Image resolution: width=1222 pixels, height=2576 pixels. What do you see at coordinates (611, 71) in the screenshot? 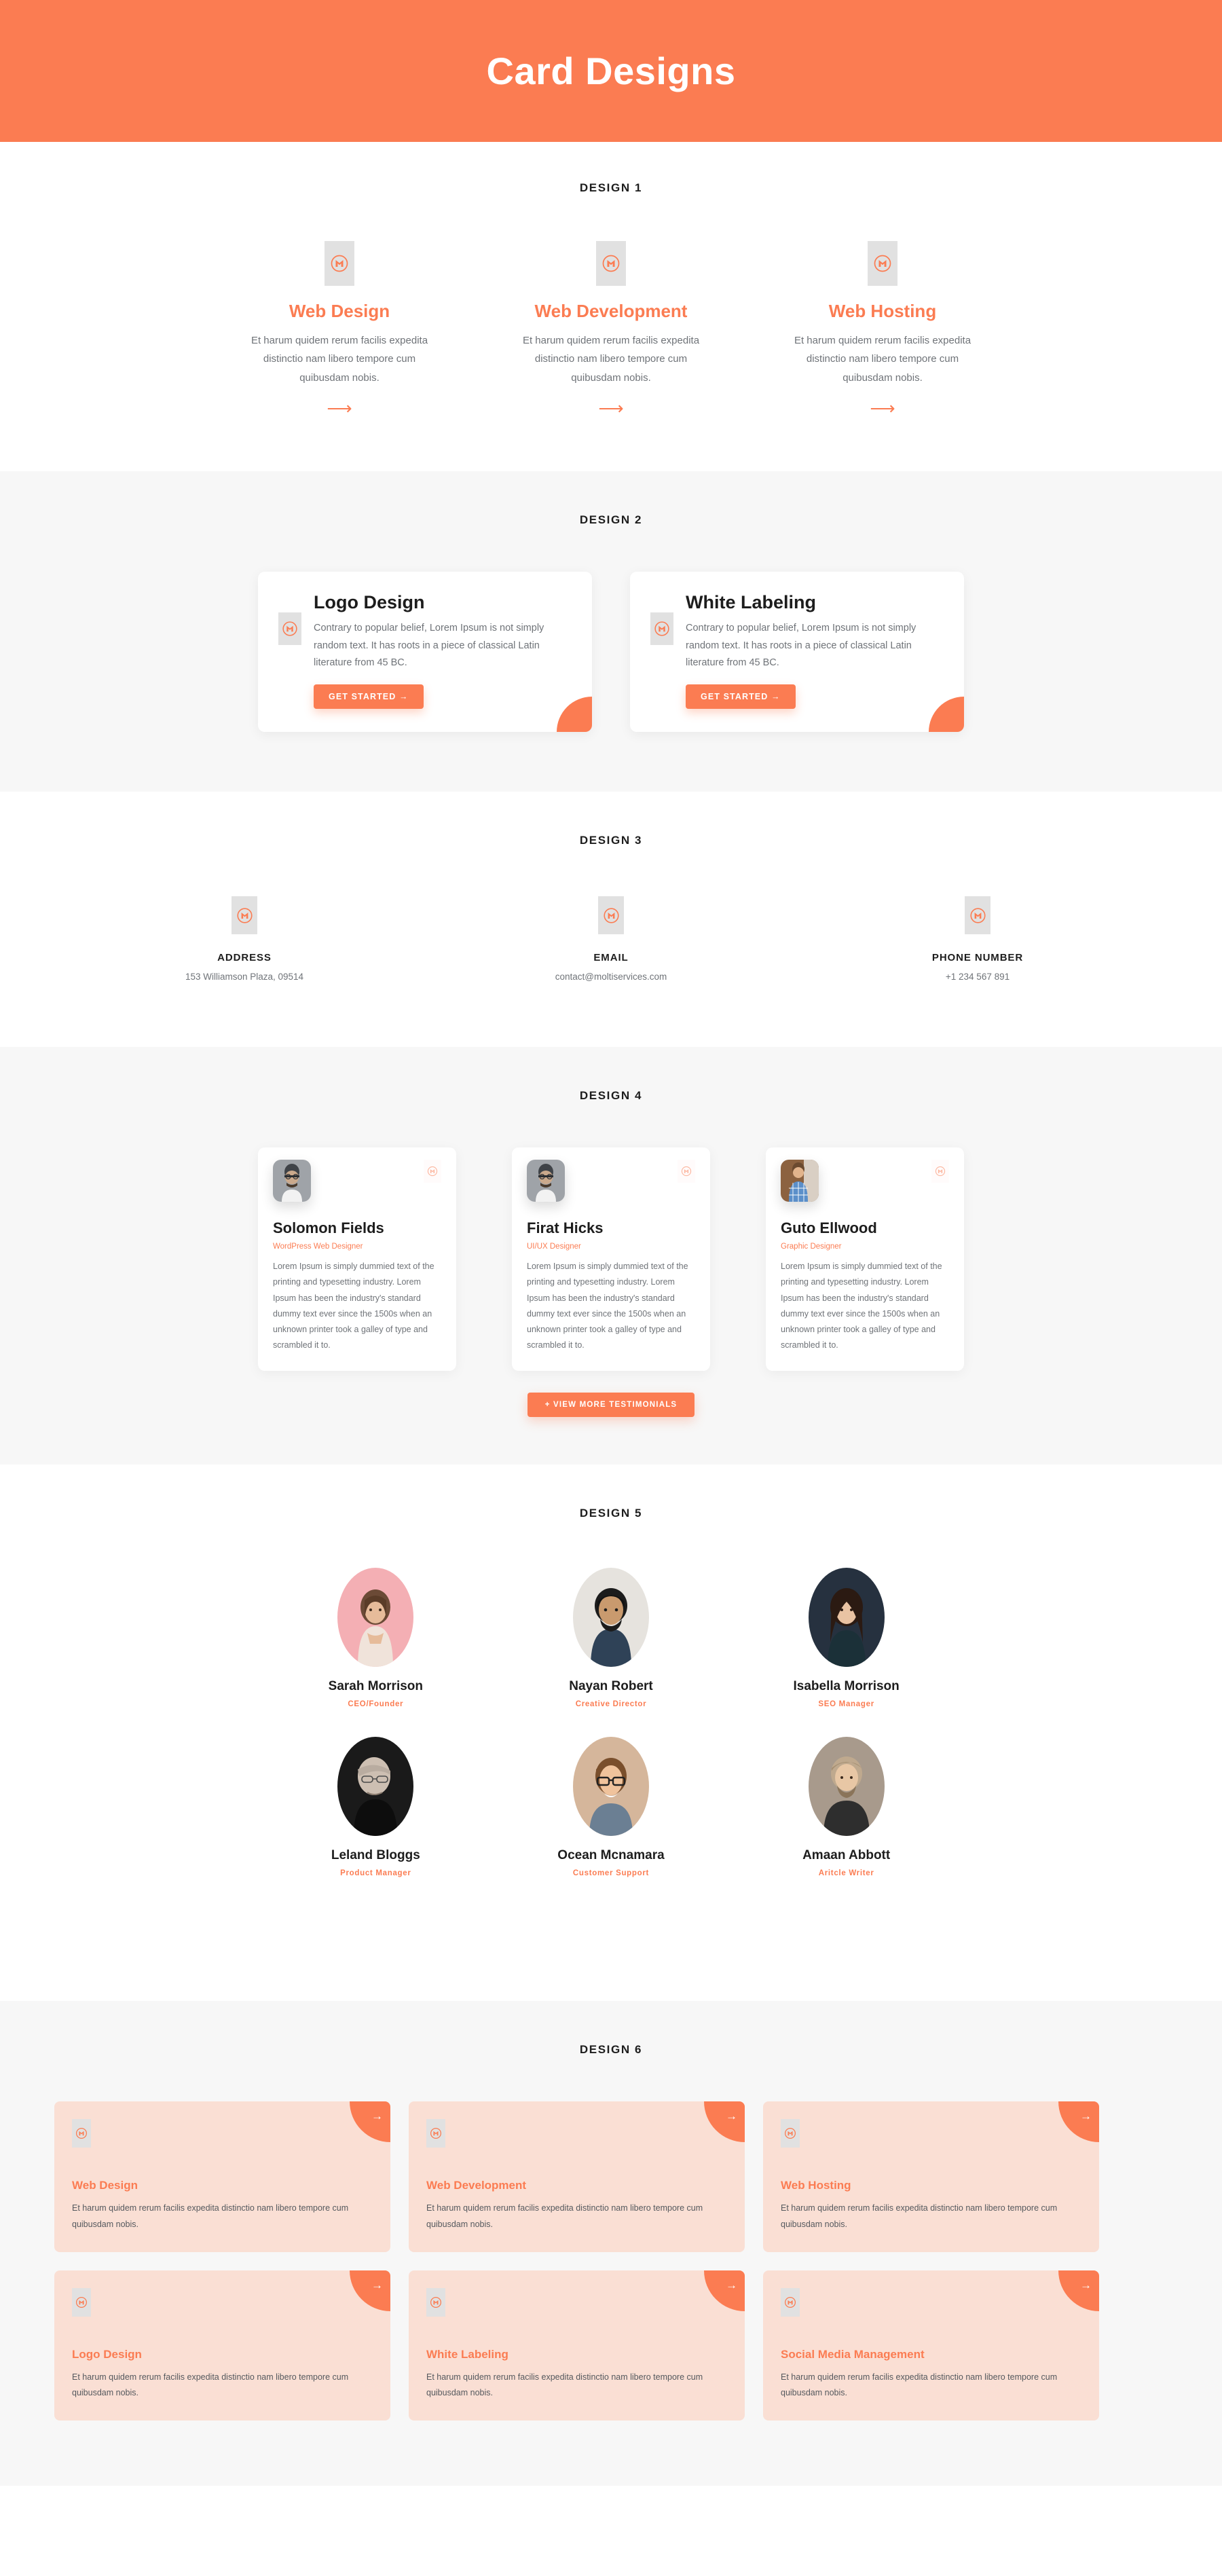
I see `page-header: Card Designs` at bounding box center [611, 71].